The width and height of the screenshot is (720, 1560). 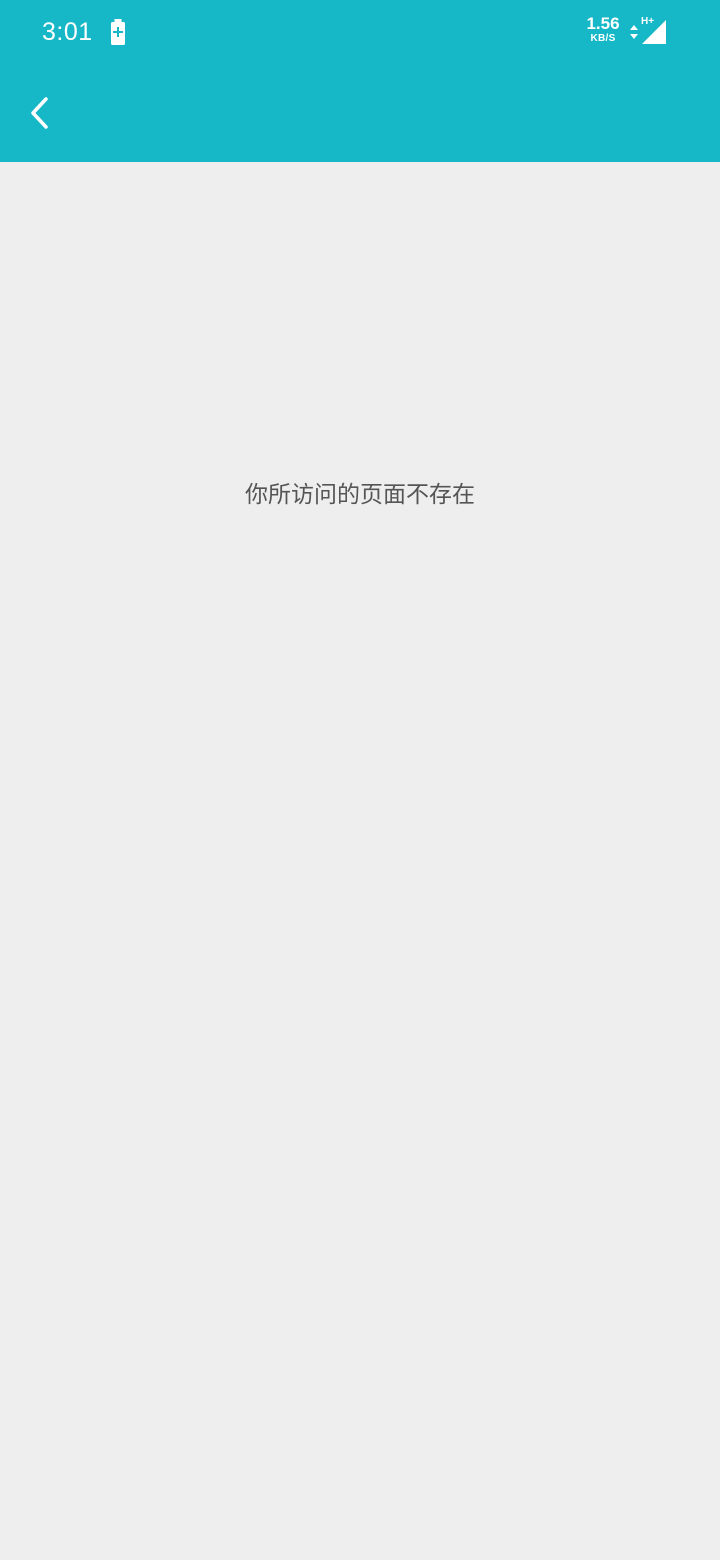 I want to click on network-speed: 1.56 KB/S, so click(x=603, y=29).